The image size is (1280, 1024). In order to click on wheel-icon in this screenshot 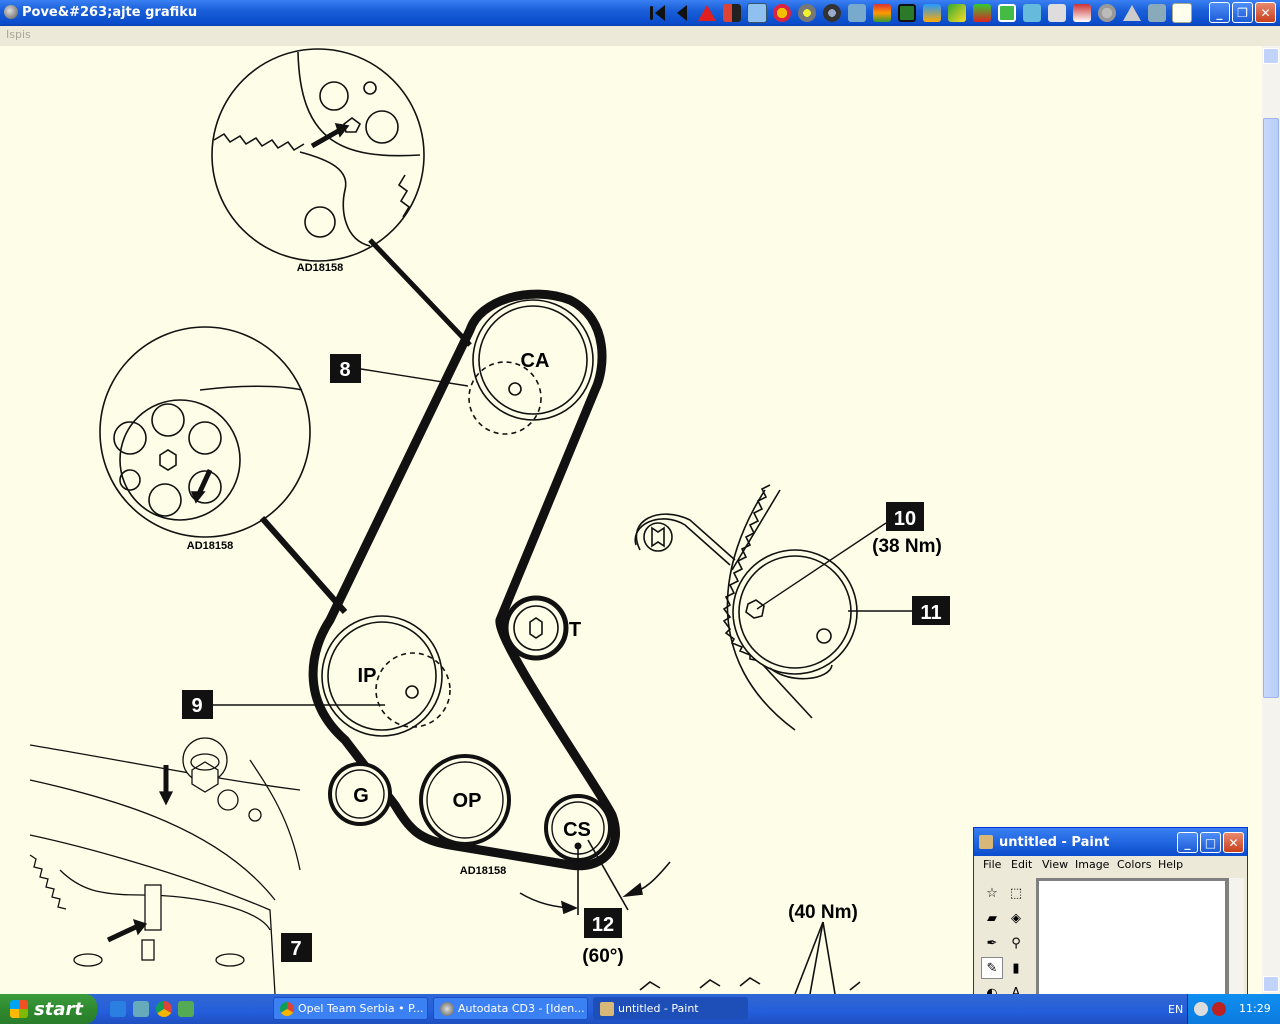, I will do `click(832, 13)`.